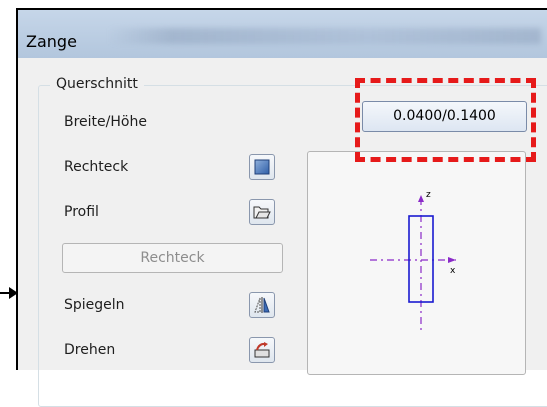  Describe the element at coordinates (96, 167) in the screenshot. I see `rechteck-label: Rechteck` at that location.